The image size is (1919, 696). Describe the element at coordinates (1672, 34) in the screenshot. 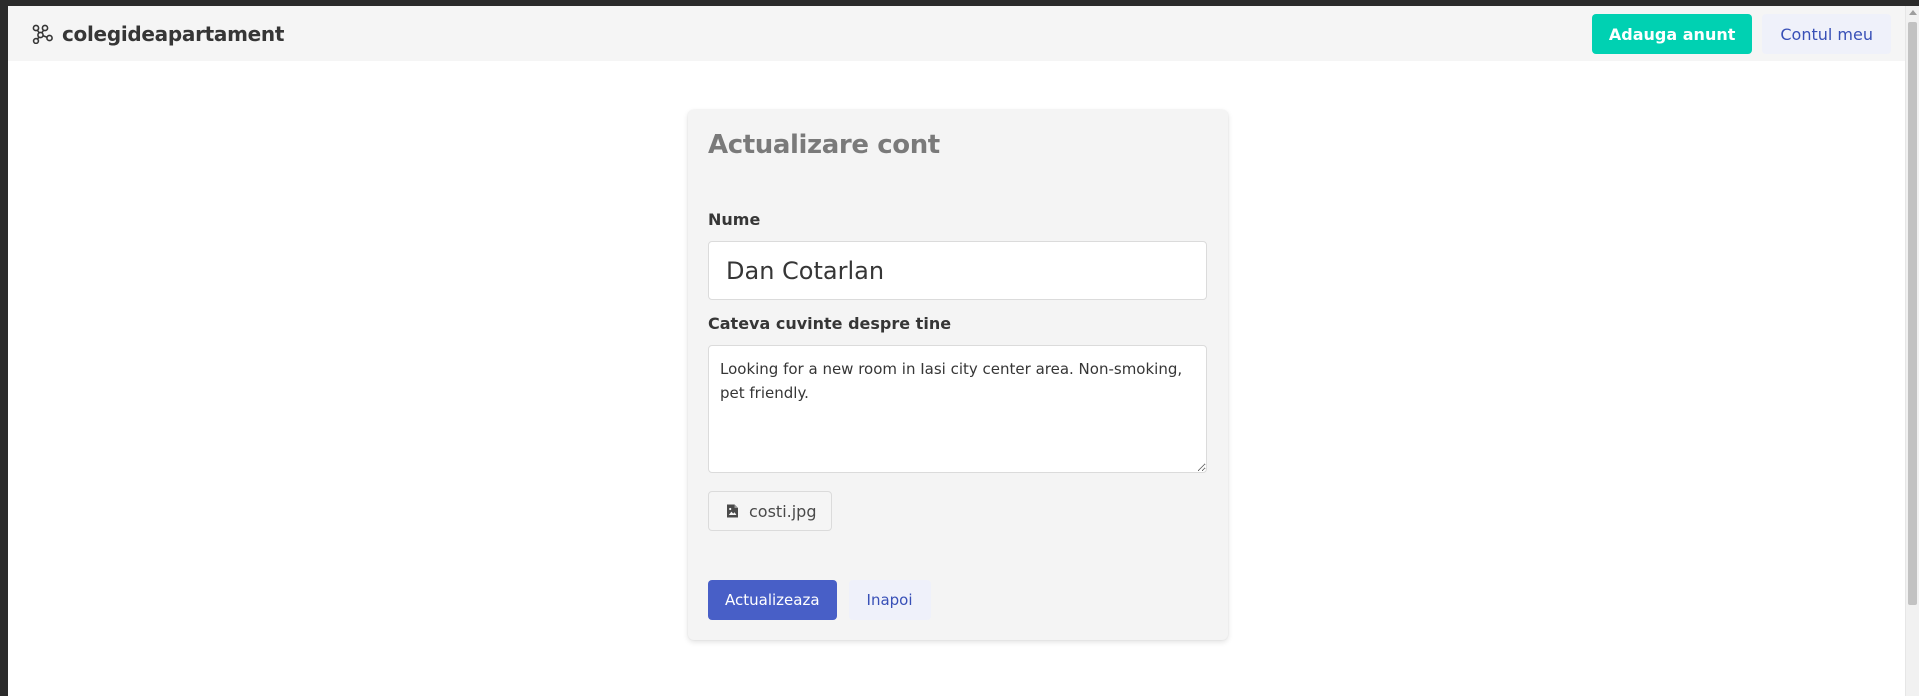

I see `add-listing-button: Adauga anunt` at that location.